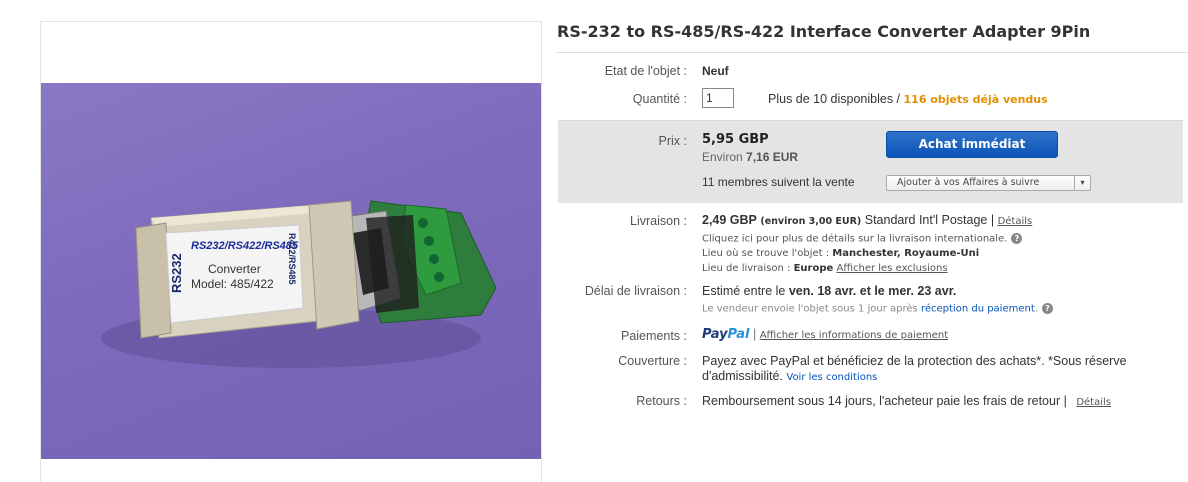 Image resolution: width=1188 pixels, height=482 pixels. I want to click on delivery-label: Délai de livraison :, so click(635, 291).